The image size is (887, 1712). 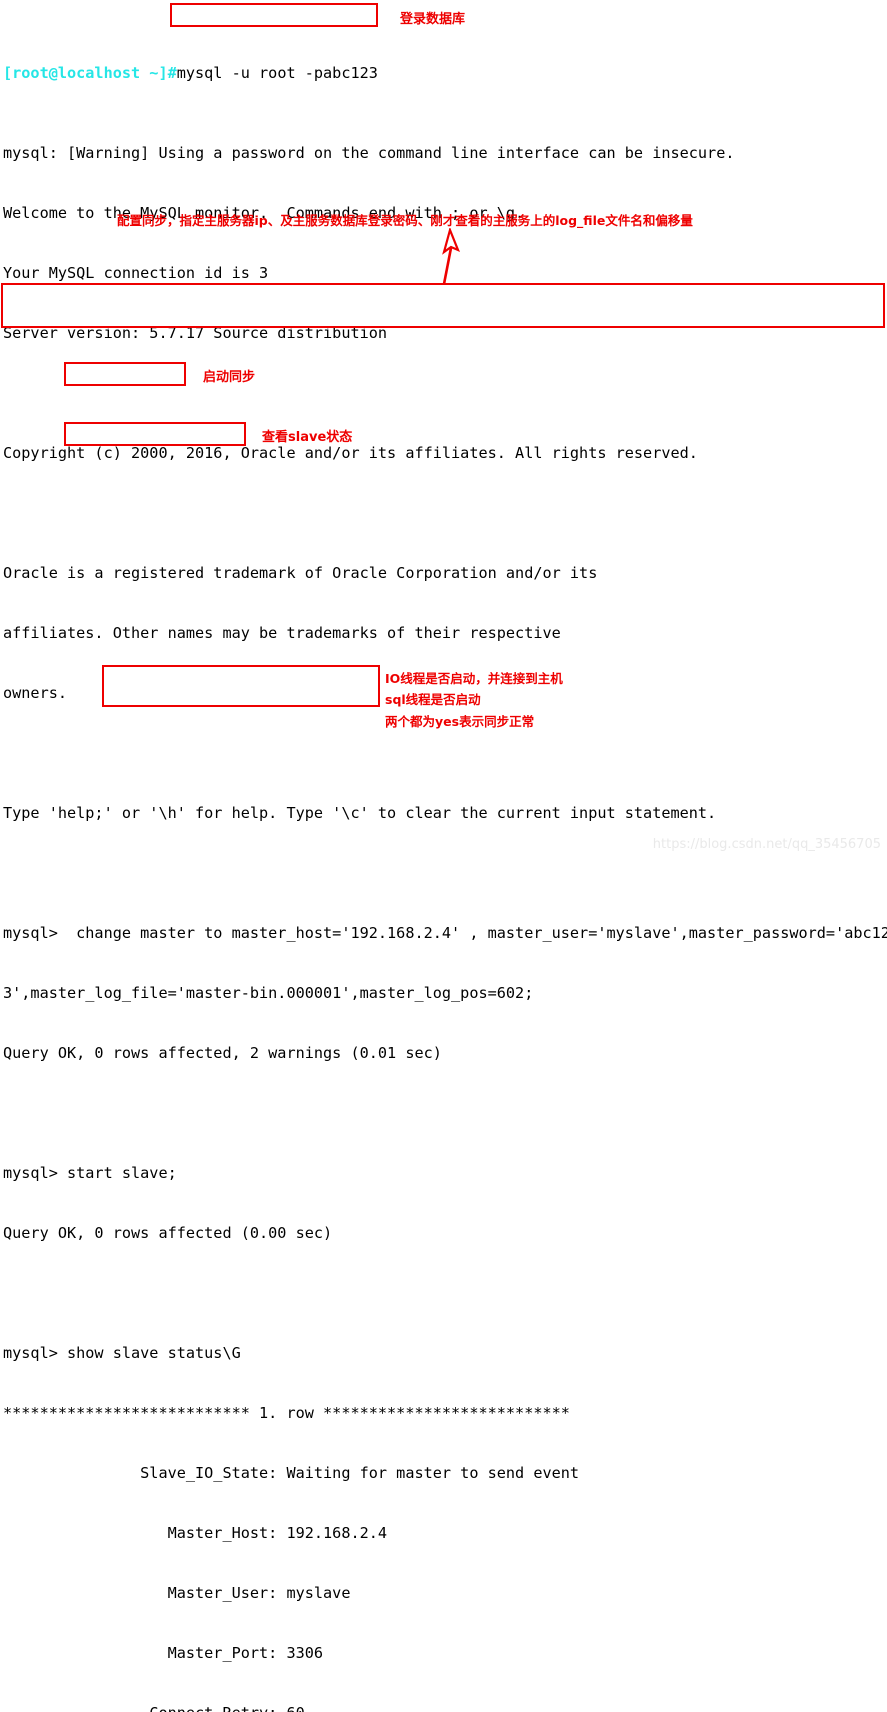 What do you see at coordinates (168, 1233) in the screenshot?
I see `terminal-line: Query OK, 0 rows affected (0.00 sec)` at bounding box center [168, 1233].